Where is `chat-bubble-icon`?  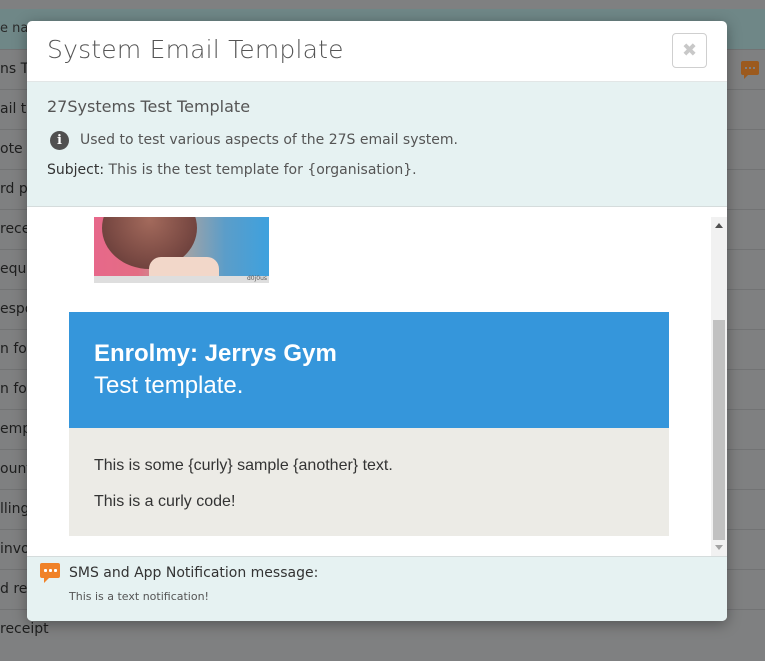 chat-bubble-icon is located at coordinates (50, 573).